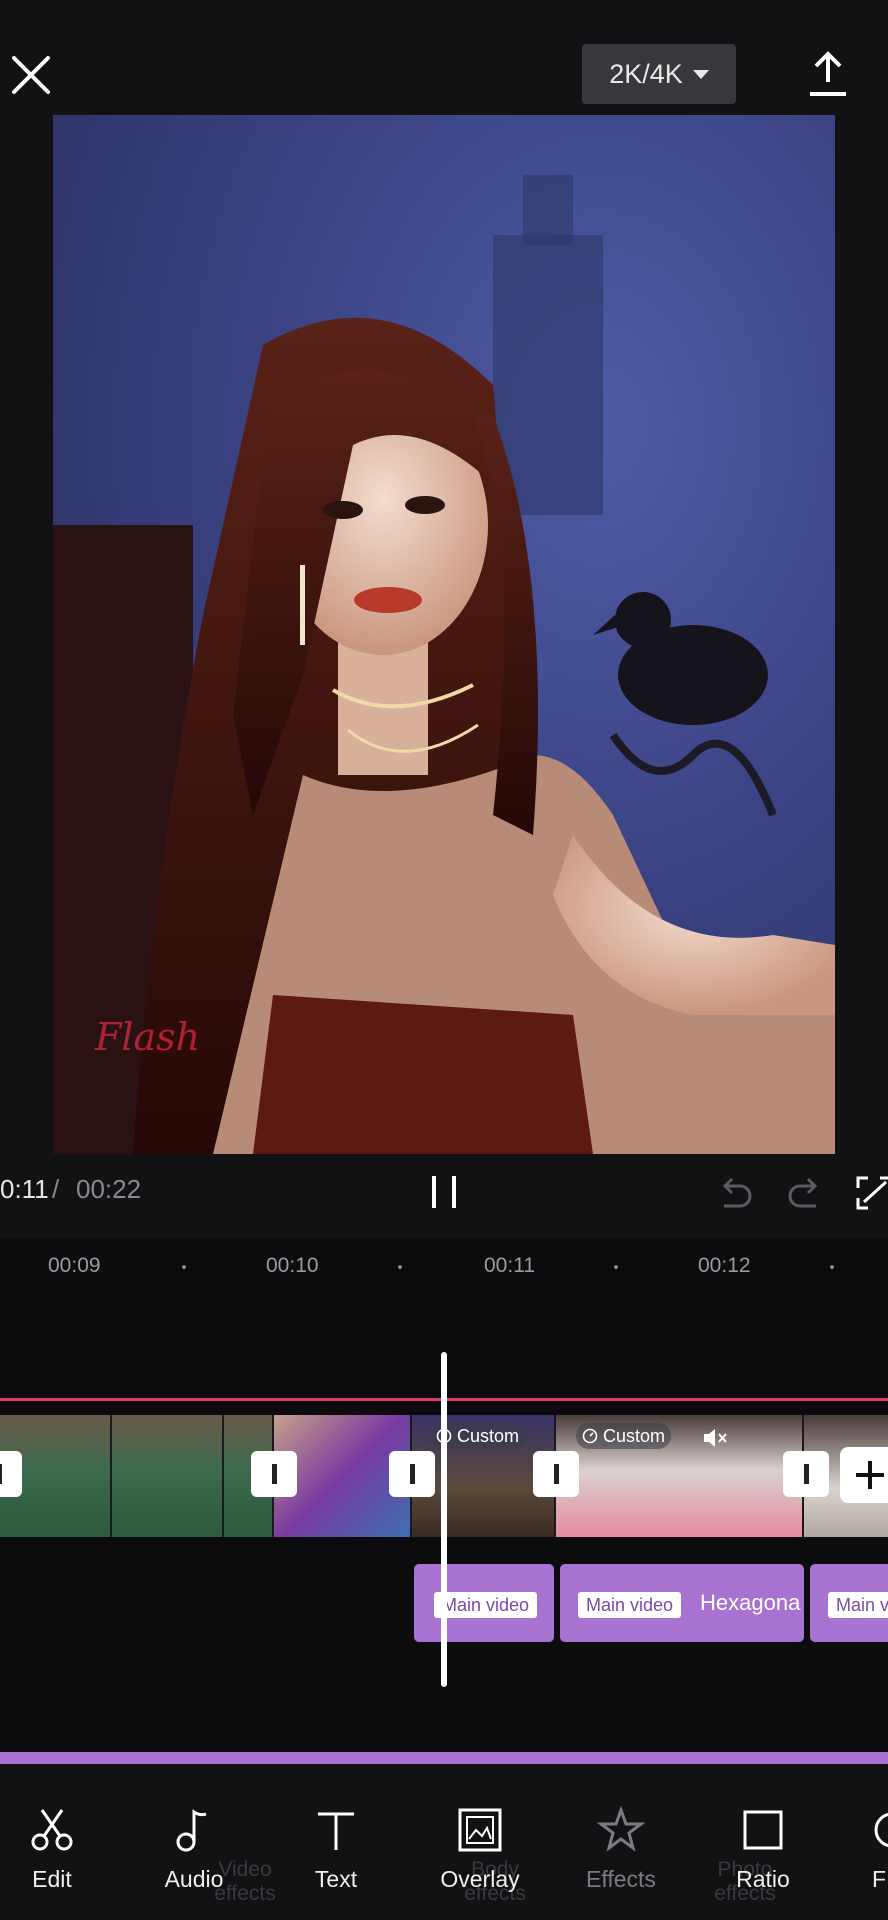 This screenshot has width=888, height=1920. What do you see at coordinates (750, 1602) in the screenshot?
I see `overlay-clip-title: Hexagona` at bounding box center [750, 1602].